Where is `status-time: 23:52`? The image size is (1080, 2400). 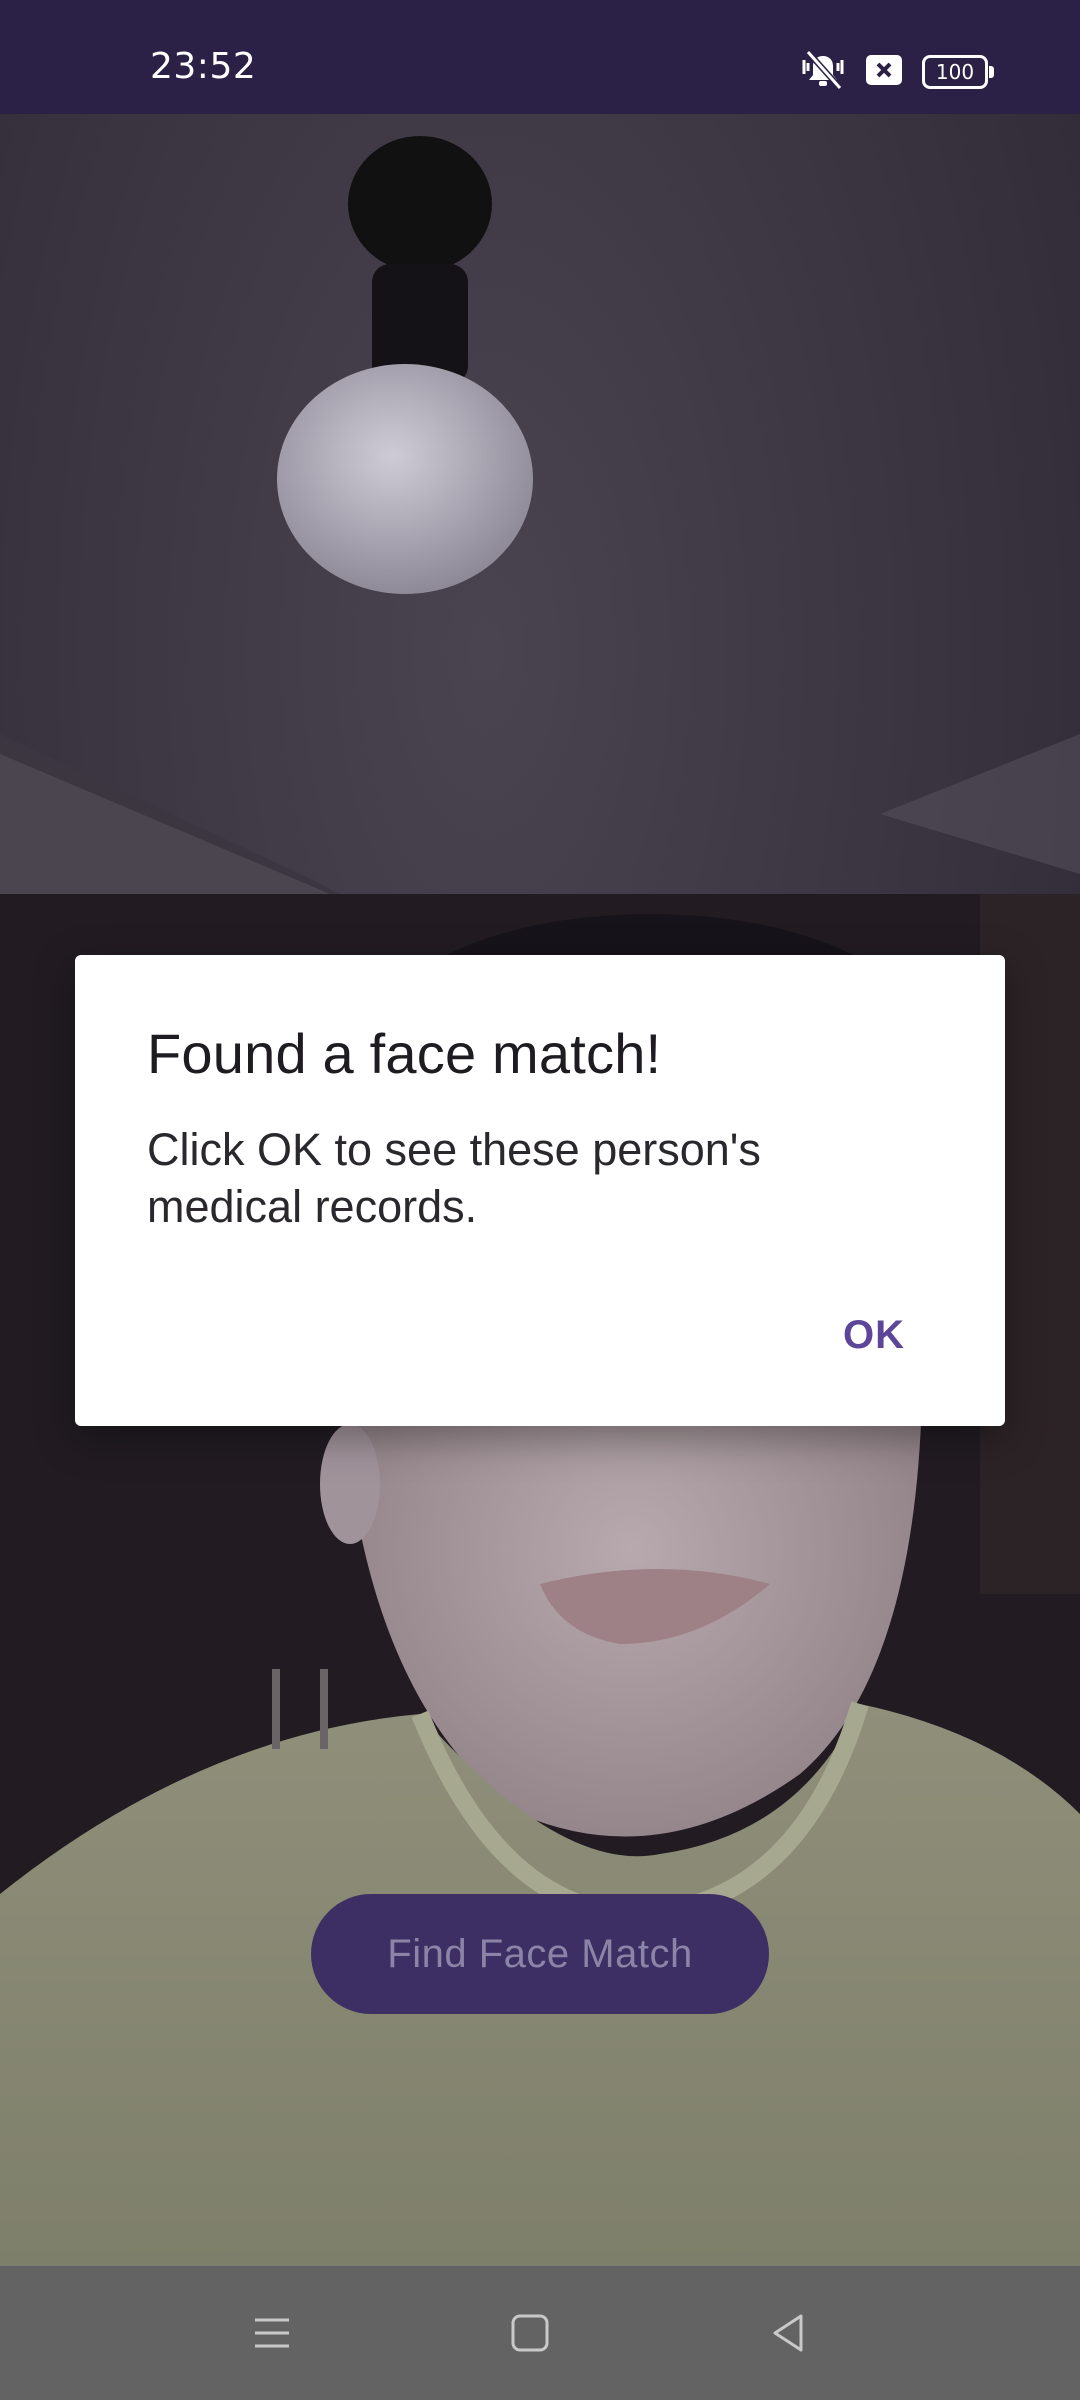
status-time: 23:52 is located at coordinates (203, 66).